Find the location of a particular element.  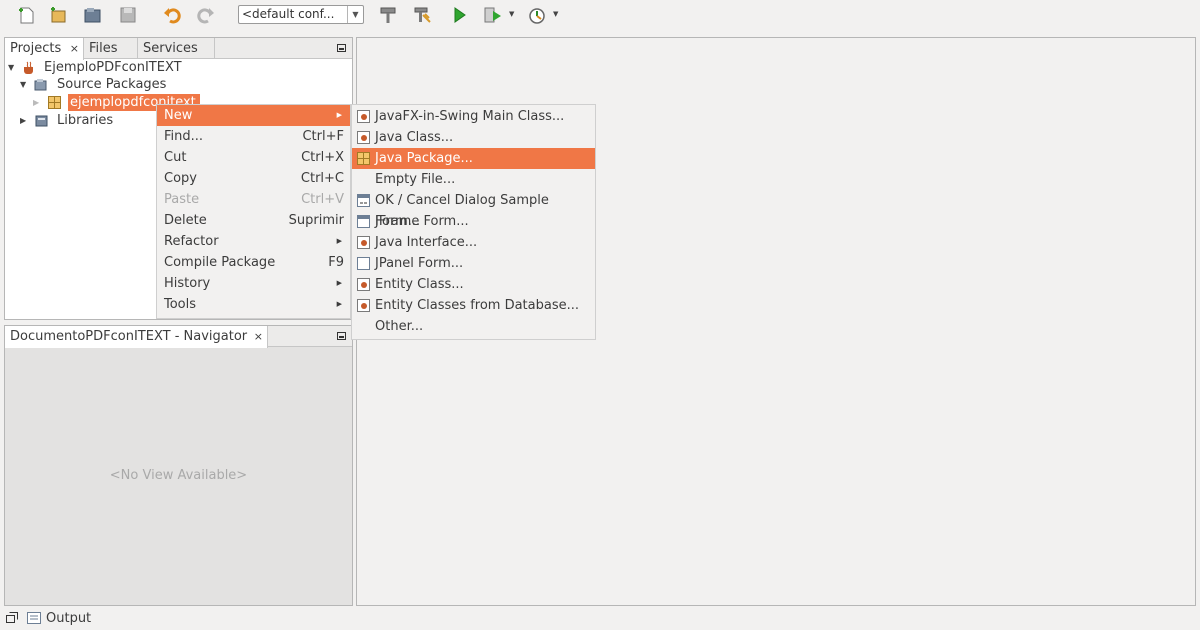

dialog-form-icon is located at coordinates (363, 200).